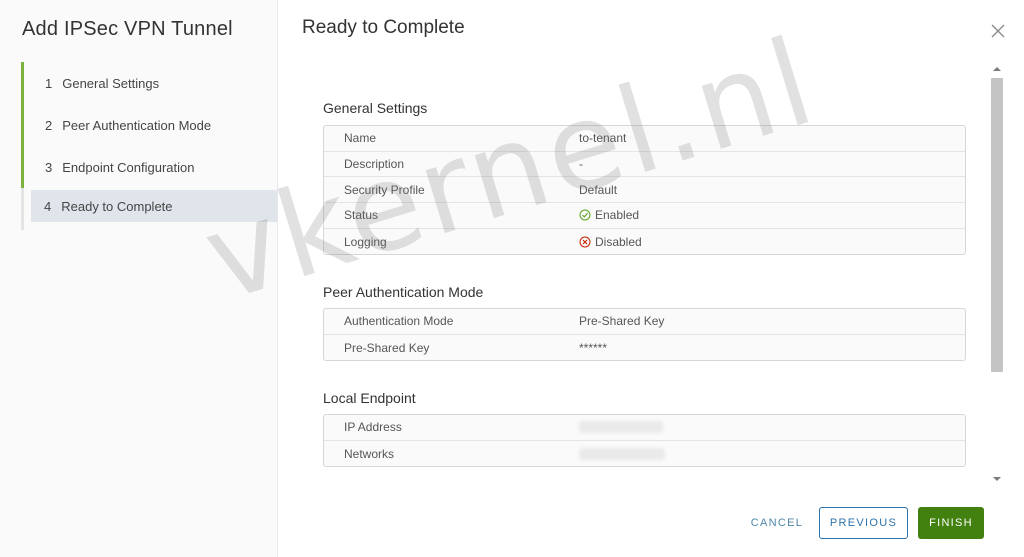 The image size is (1024, 557). What do you see at coordinates (137, 125) in the screenshot?
I see `step-label: Peer Authentication Mode` at bounding box center [137, 125].